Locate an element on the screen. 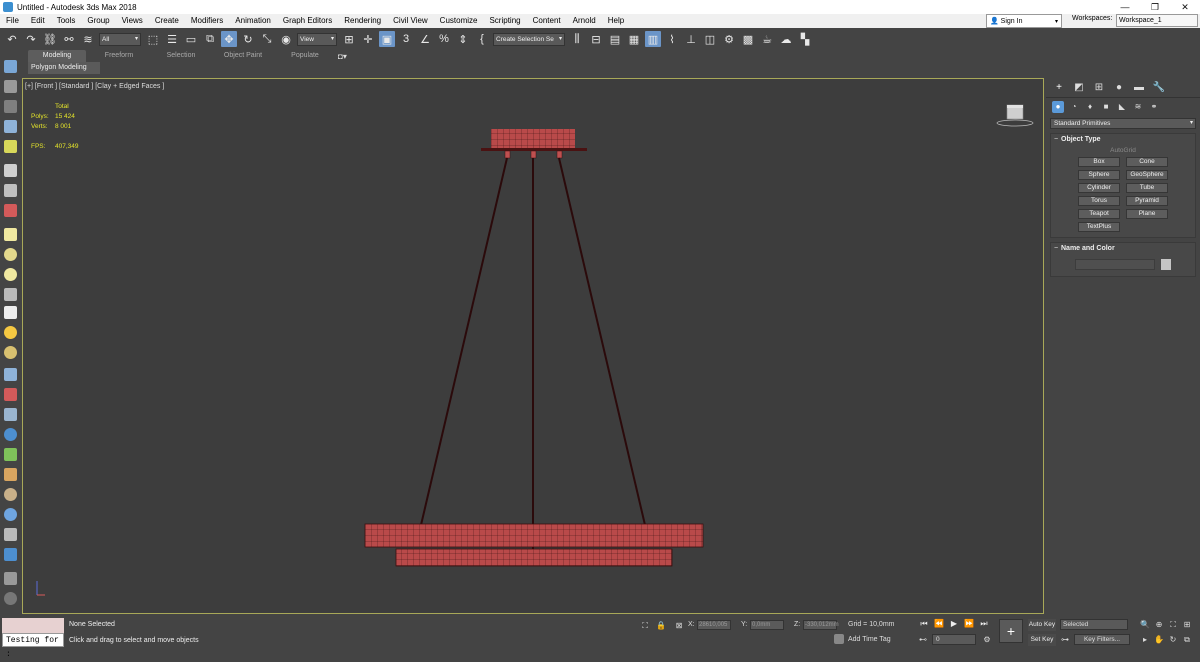 Image resolution: width=1200 pixels, height=662 pixels. viewcube-icon is located at coordinates (1015, 115).